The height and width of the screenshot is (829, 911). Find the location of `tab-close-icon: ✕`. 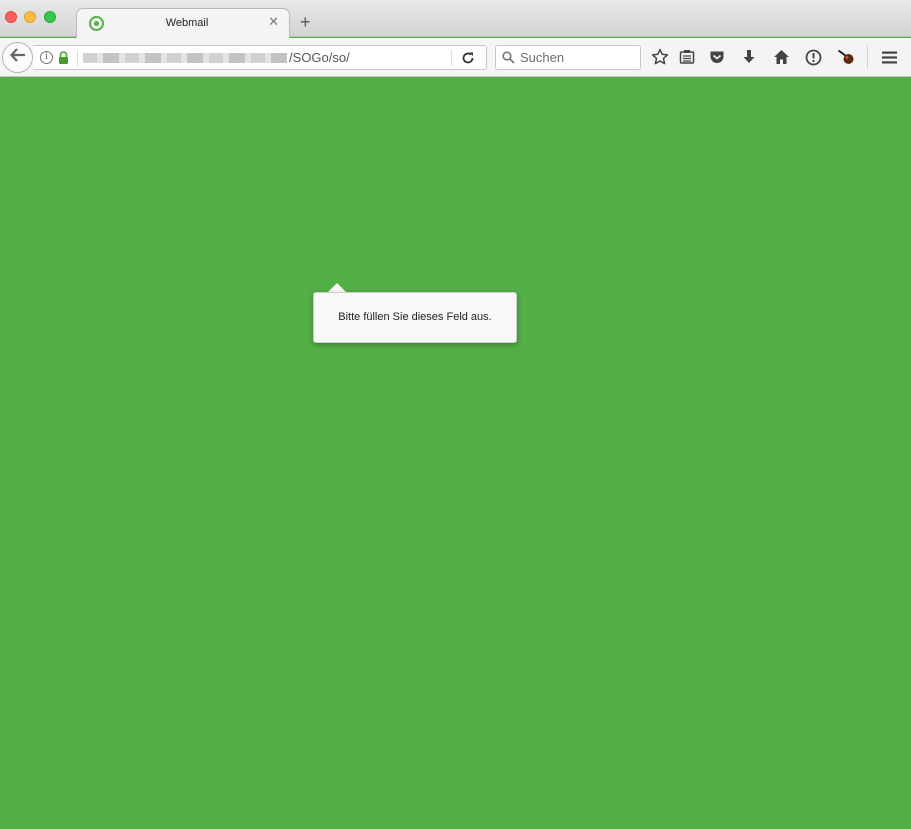

tab-close-icon: ✕ is located at coordinates (273, 22).